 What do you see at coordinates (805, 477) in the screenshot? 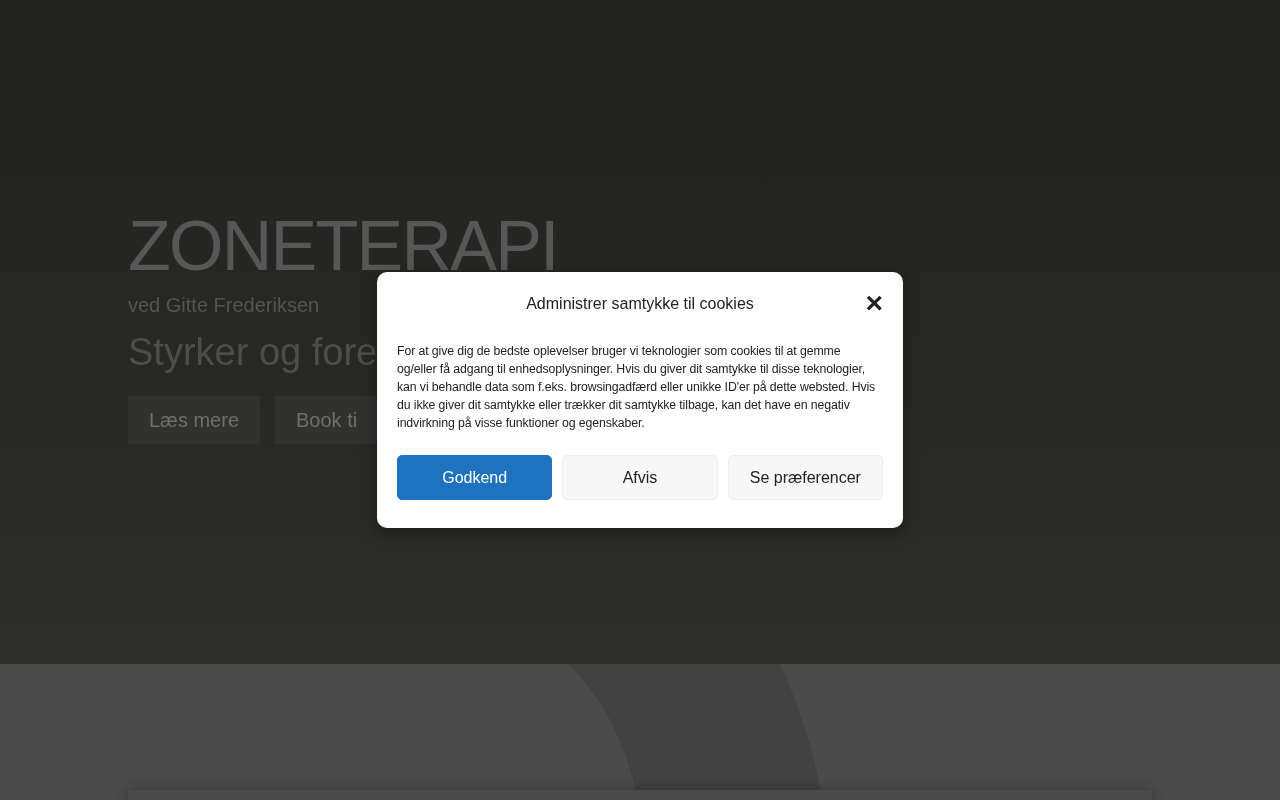
I see `dialog-button: Se præferencer` at bounding box center [805, 477].